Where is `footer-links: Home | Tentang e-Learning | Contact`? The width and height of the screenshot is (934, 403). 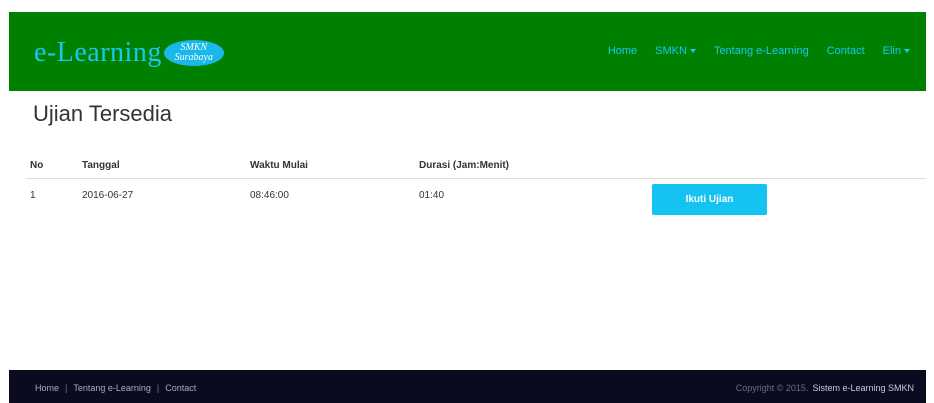
footer-links: Home | Tentang e-Learning | Contact is located at coordinates (115, 388).